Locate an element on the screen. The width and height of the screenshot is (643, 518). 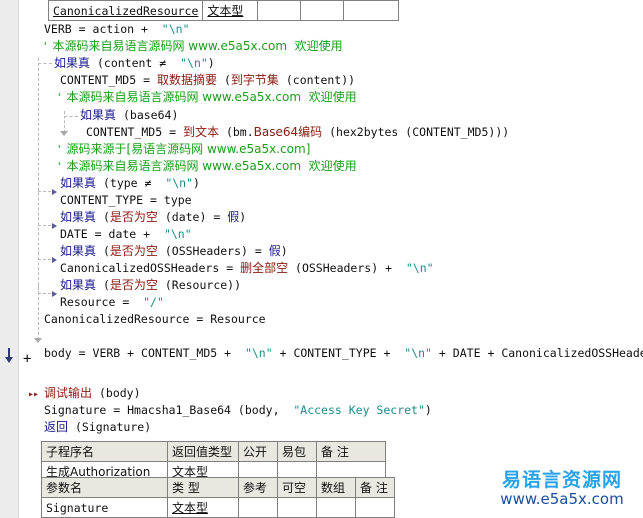
code-line-canon-resource-assign: CanonicalizedResource = Resource is located at coordinates (155, 319).